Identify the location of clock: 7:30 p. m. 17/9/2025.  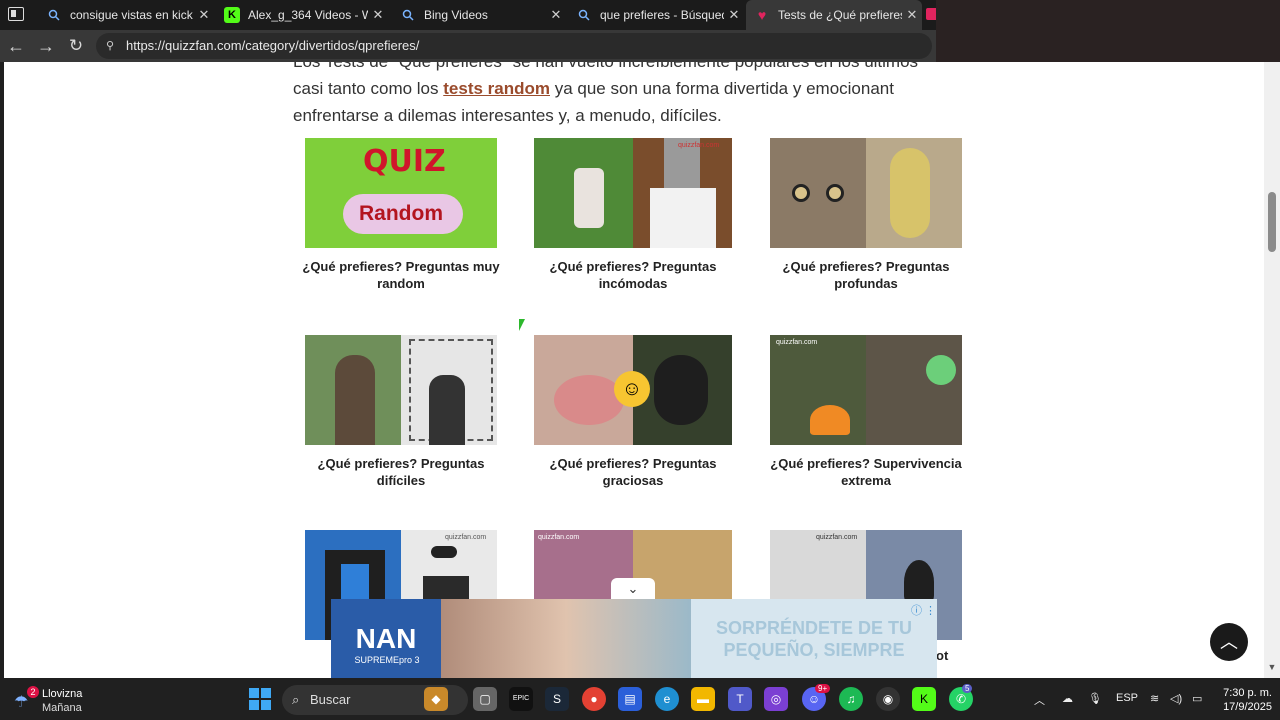
(1242, 700).